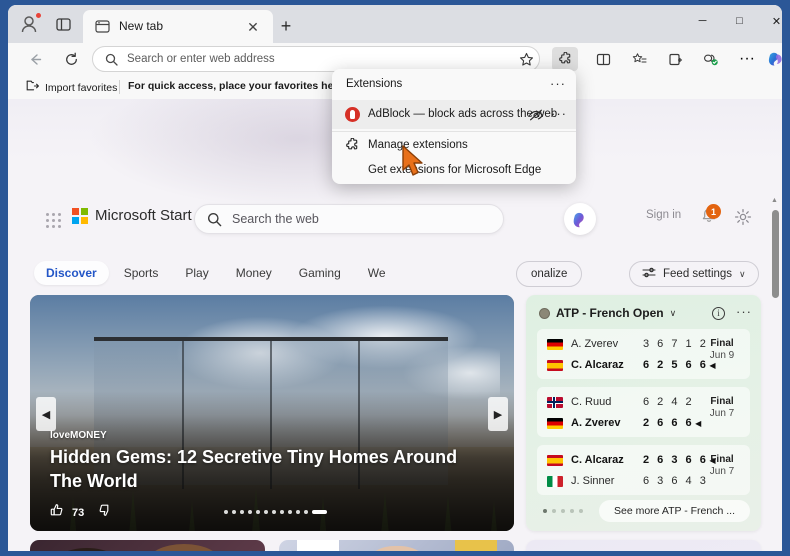 Image resolution: width=790 pixels, height=556 pixels. What do you see at coordinates (744, 311) in the screenshot?
I see `atp-card-more-button: ···` at bounding box center [744, 311].